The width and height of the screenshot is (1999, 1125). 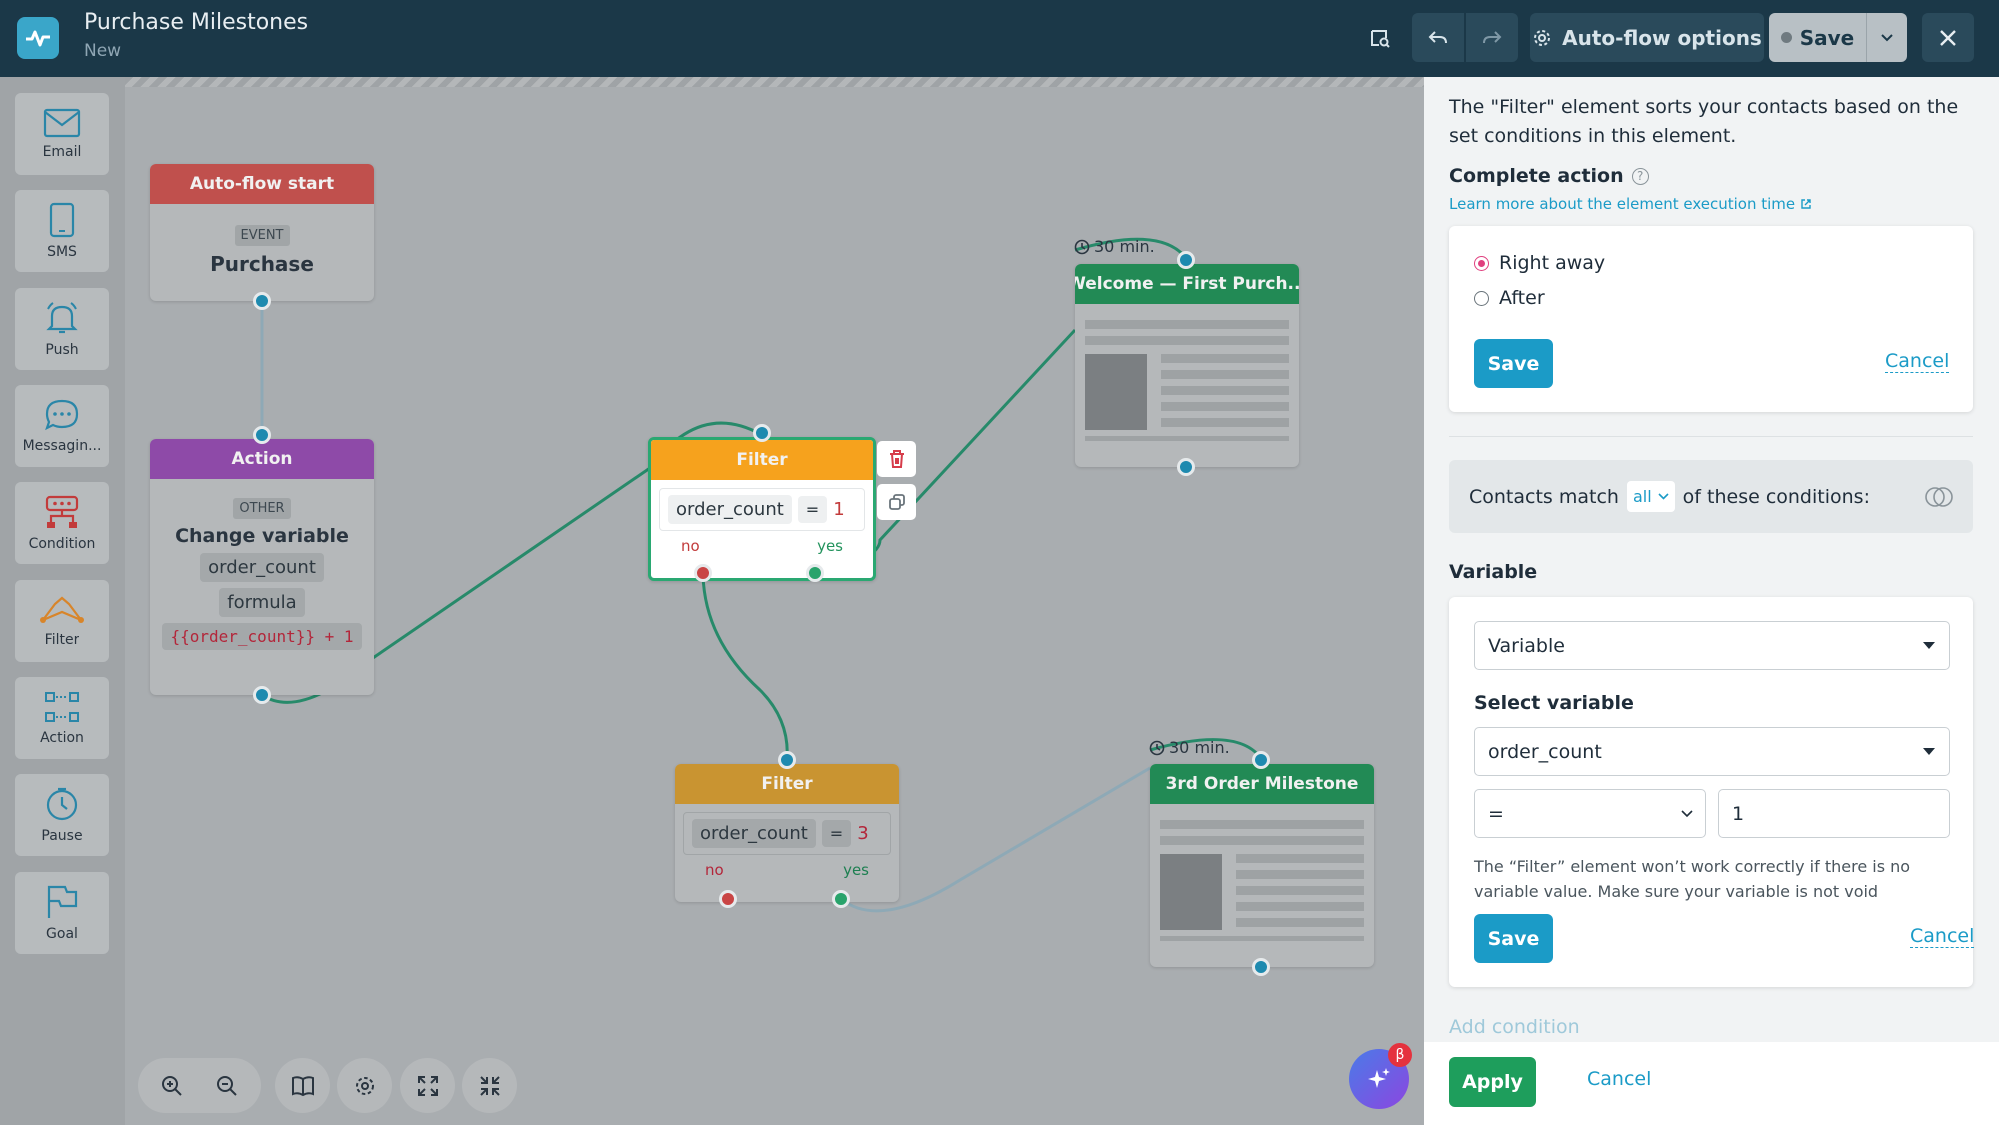 I want to click on condition-value: 3, so click(x=863, y=833).